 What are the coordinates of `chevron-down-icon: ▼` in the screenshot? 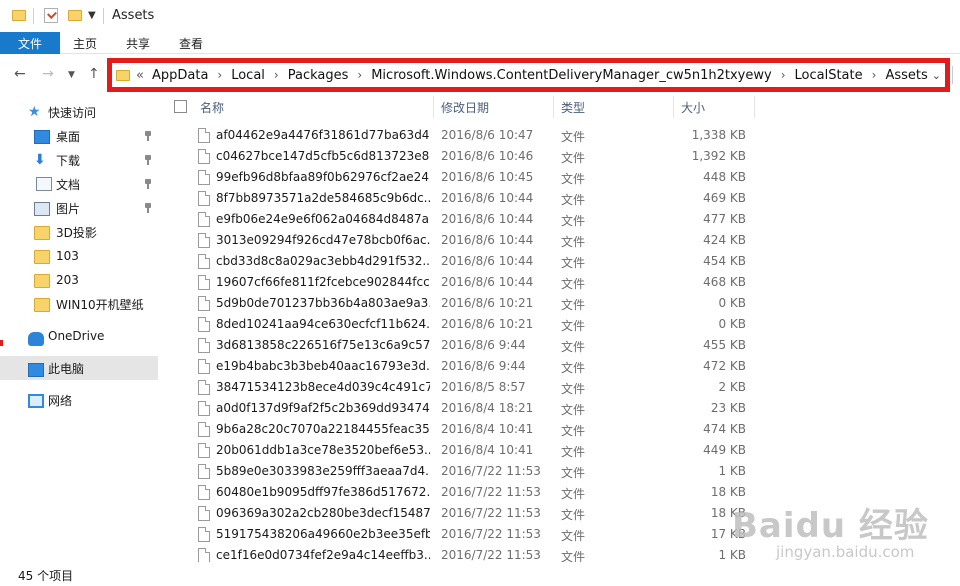 It's located at (71, 75).